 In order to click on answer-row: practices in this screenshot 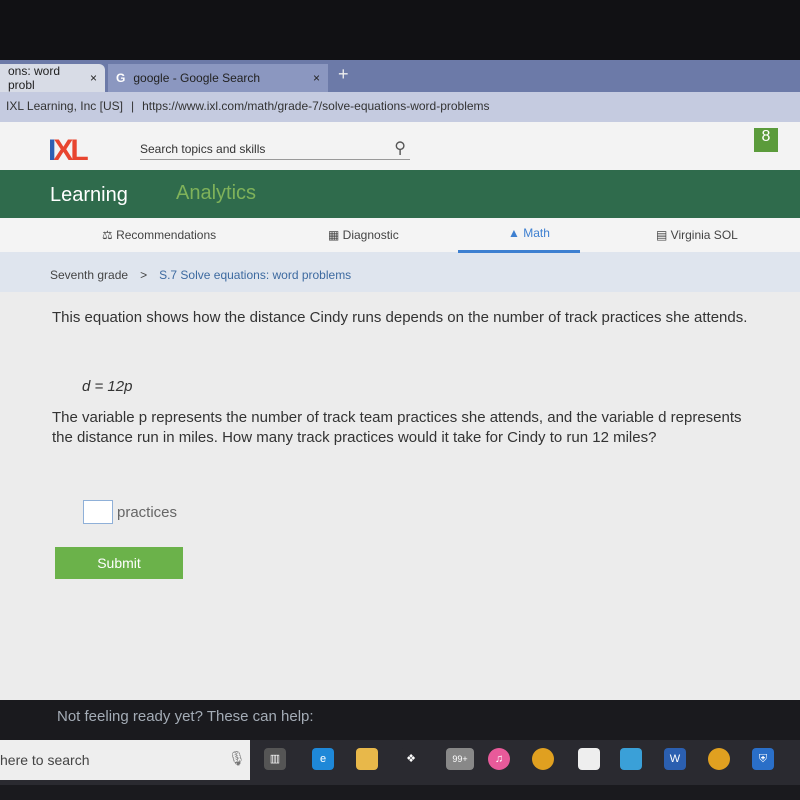, I will do `click(130, 512)`.